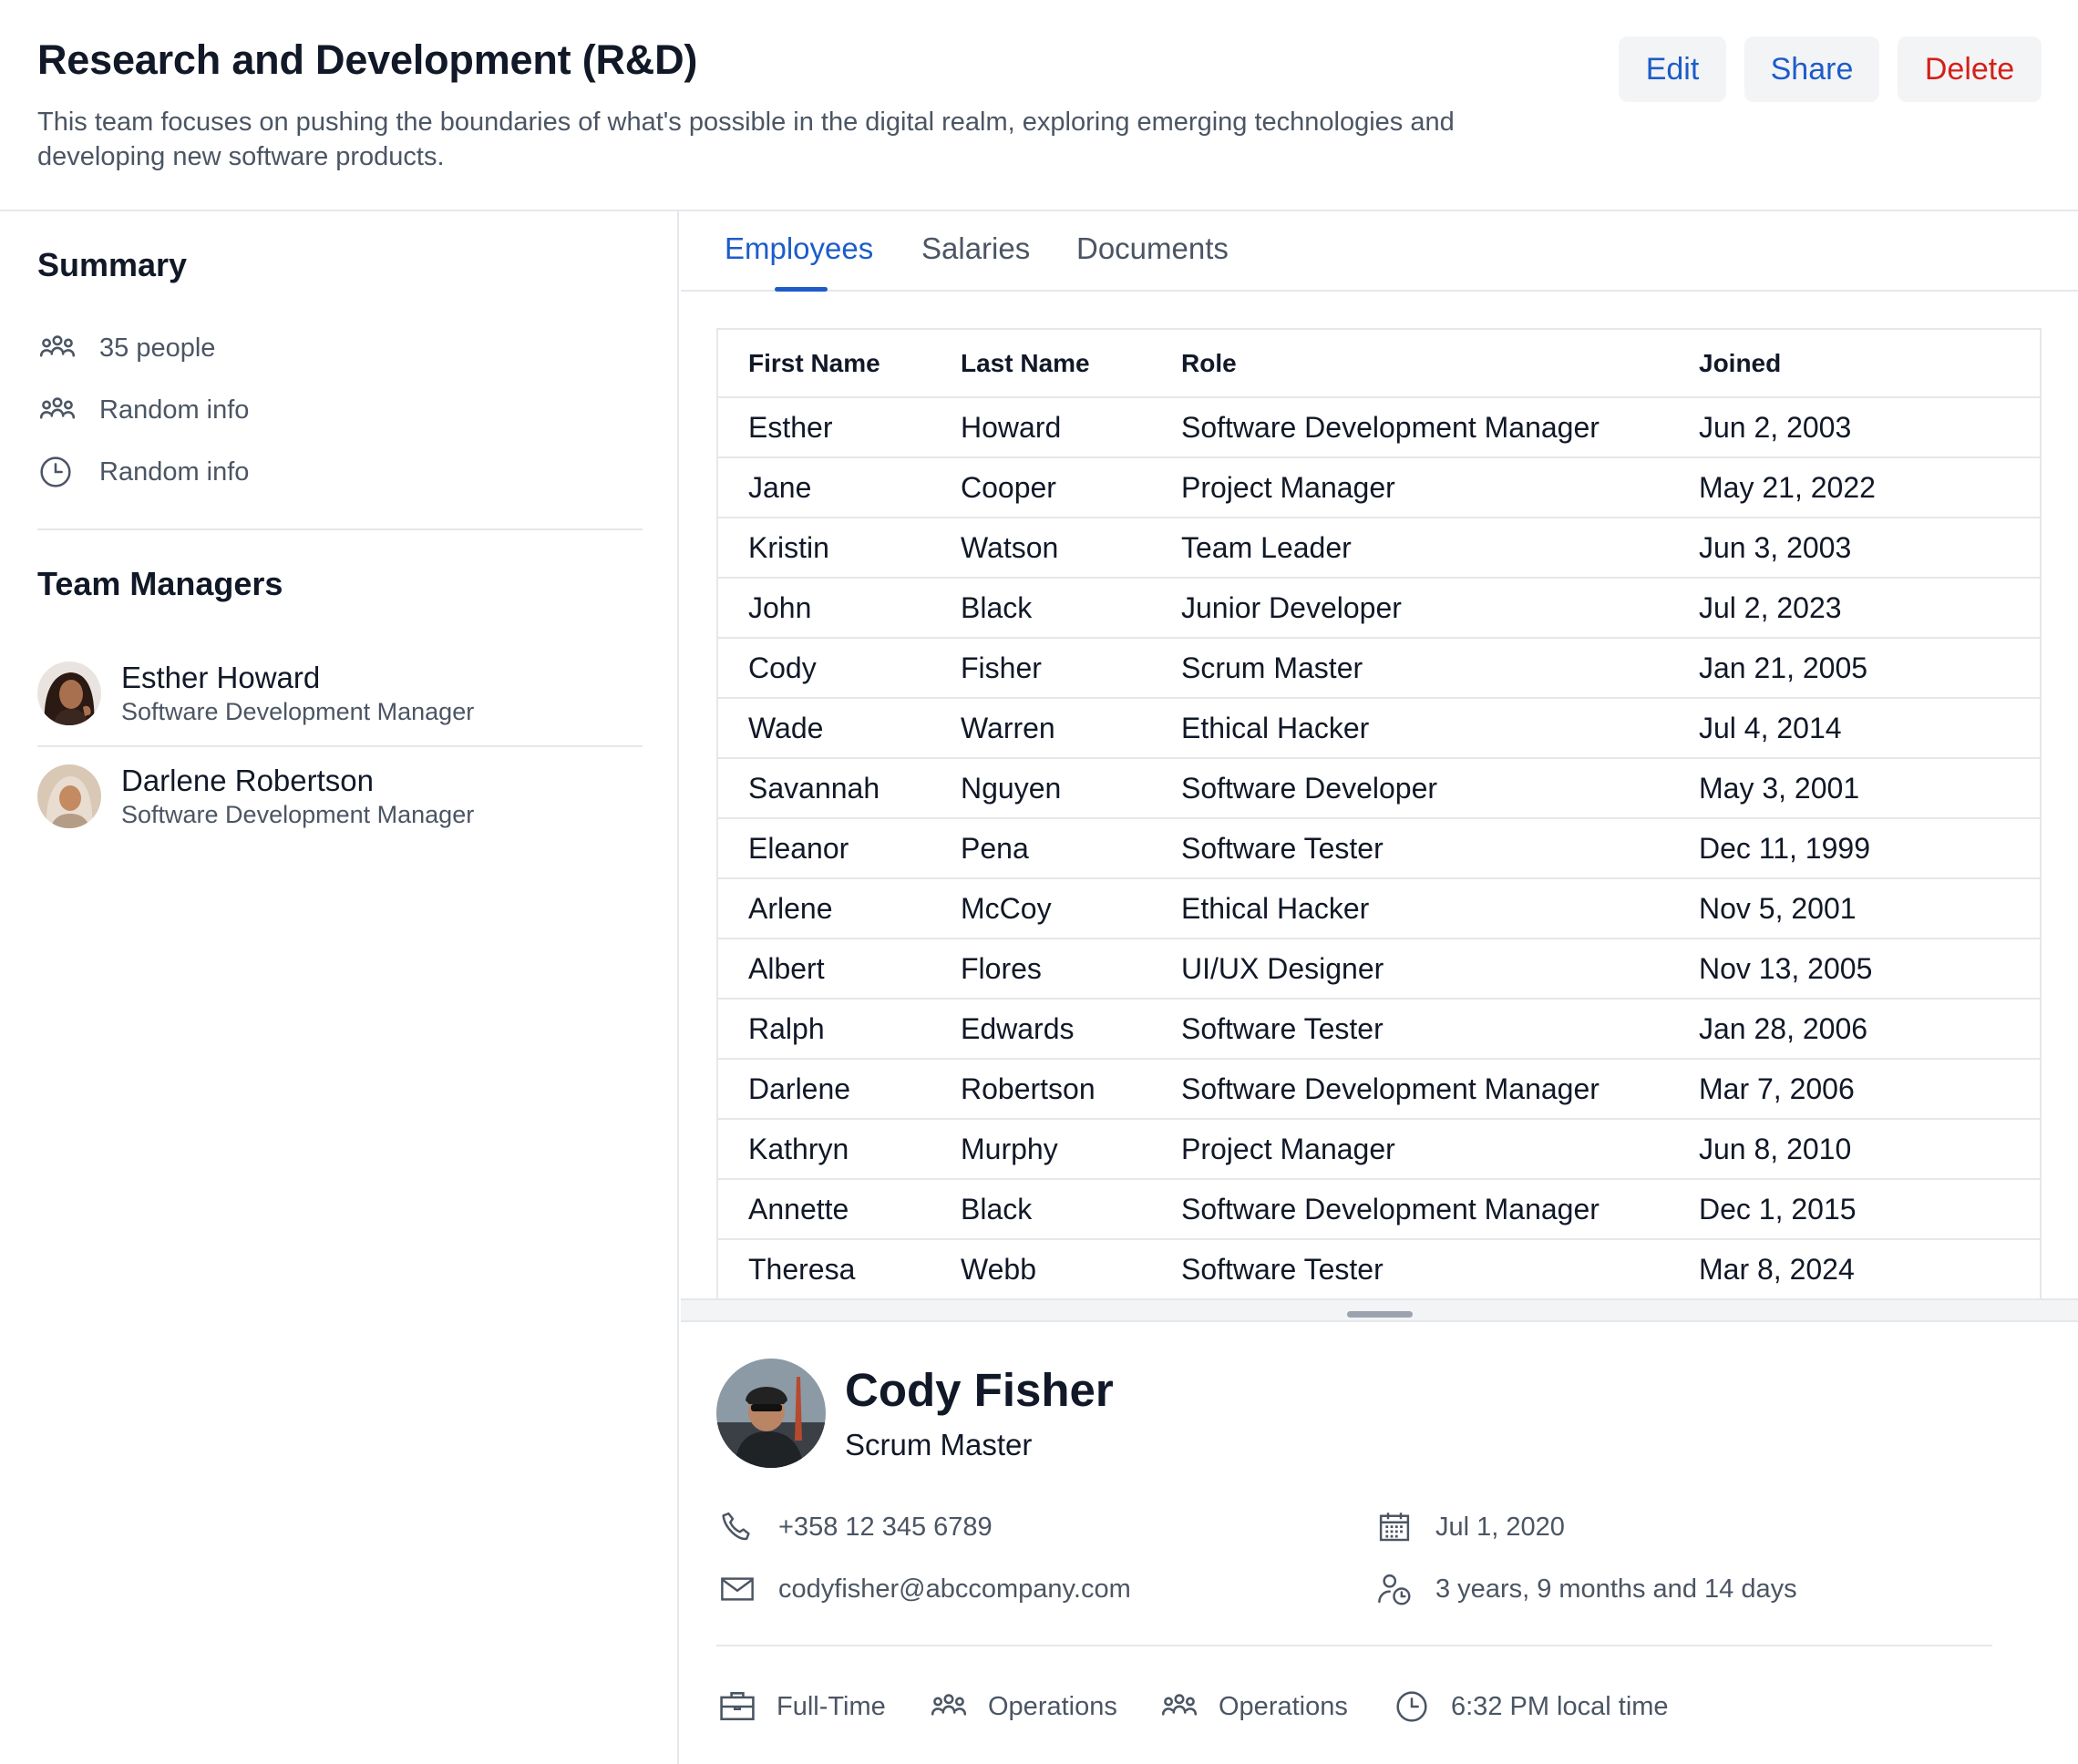 This screenshot has height=1764, width=2078. Describe the element at coordinates (1440, 1210) in the screenshot. I see `cell-role: Software Development Manager` at that location.